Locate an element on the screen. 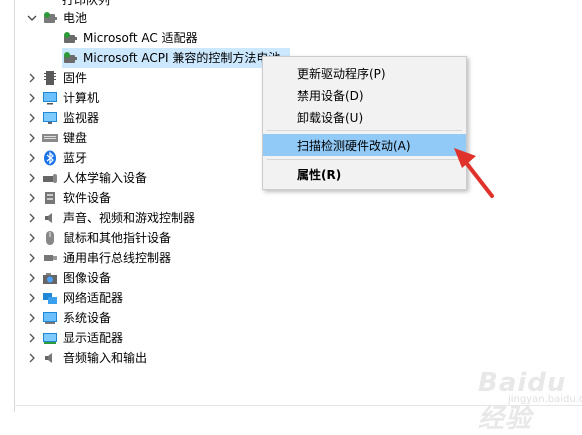 The image size is (582, 435). tree-item-software-device: 软件设备 is located at coordinates (68, 198).